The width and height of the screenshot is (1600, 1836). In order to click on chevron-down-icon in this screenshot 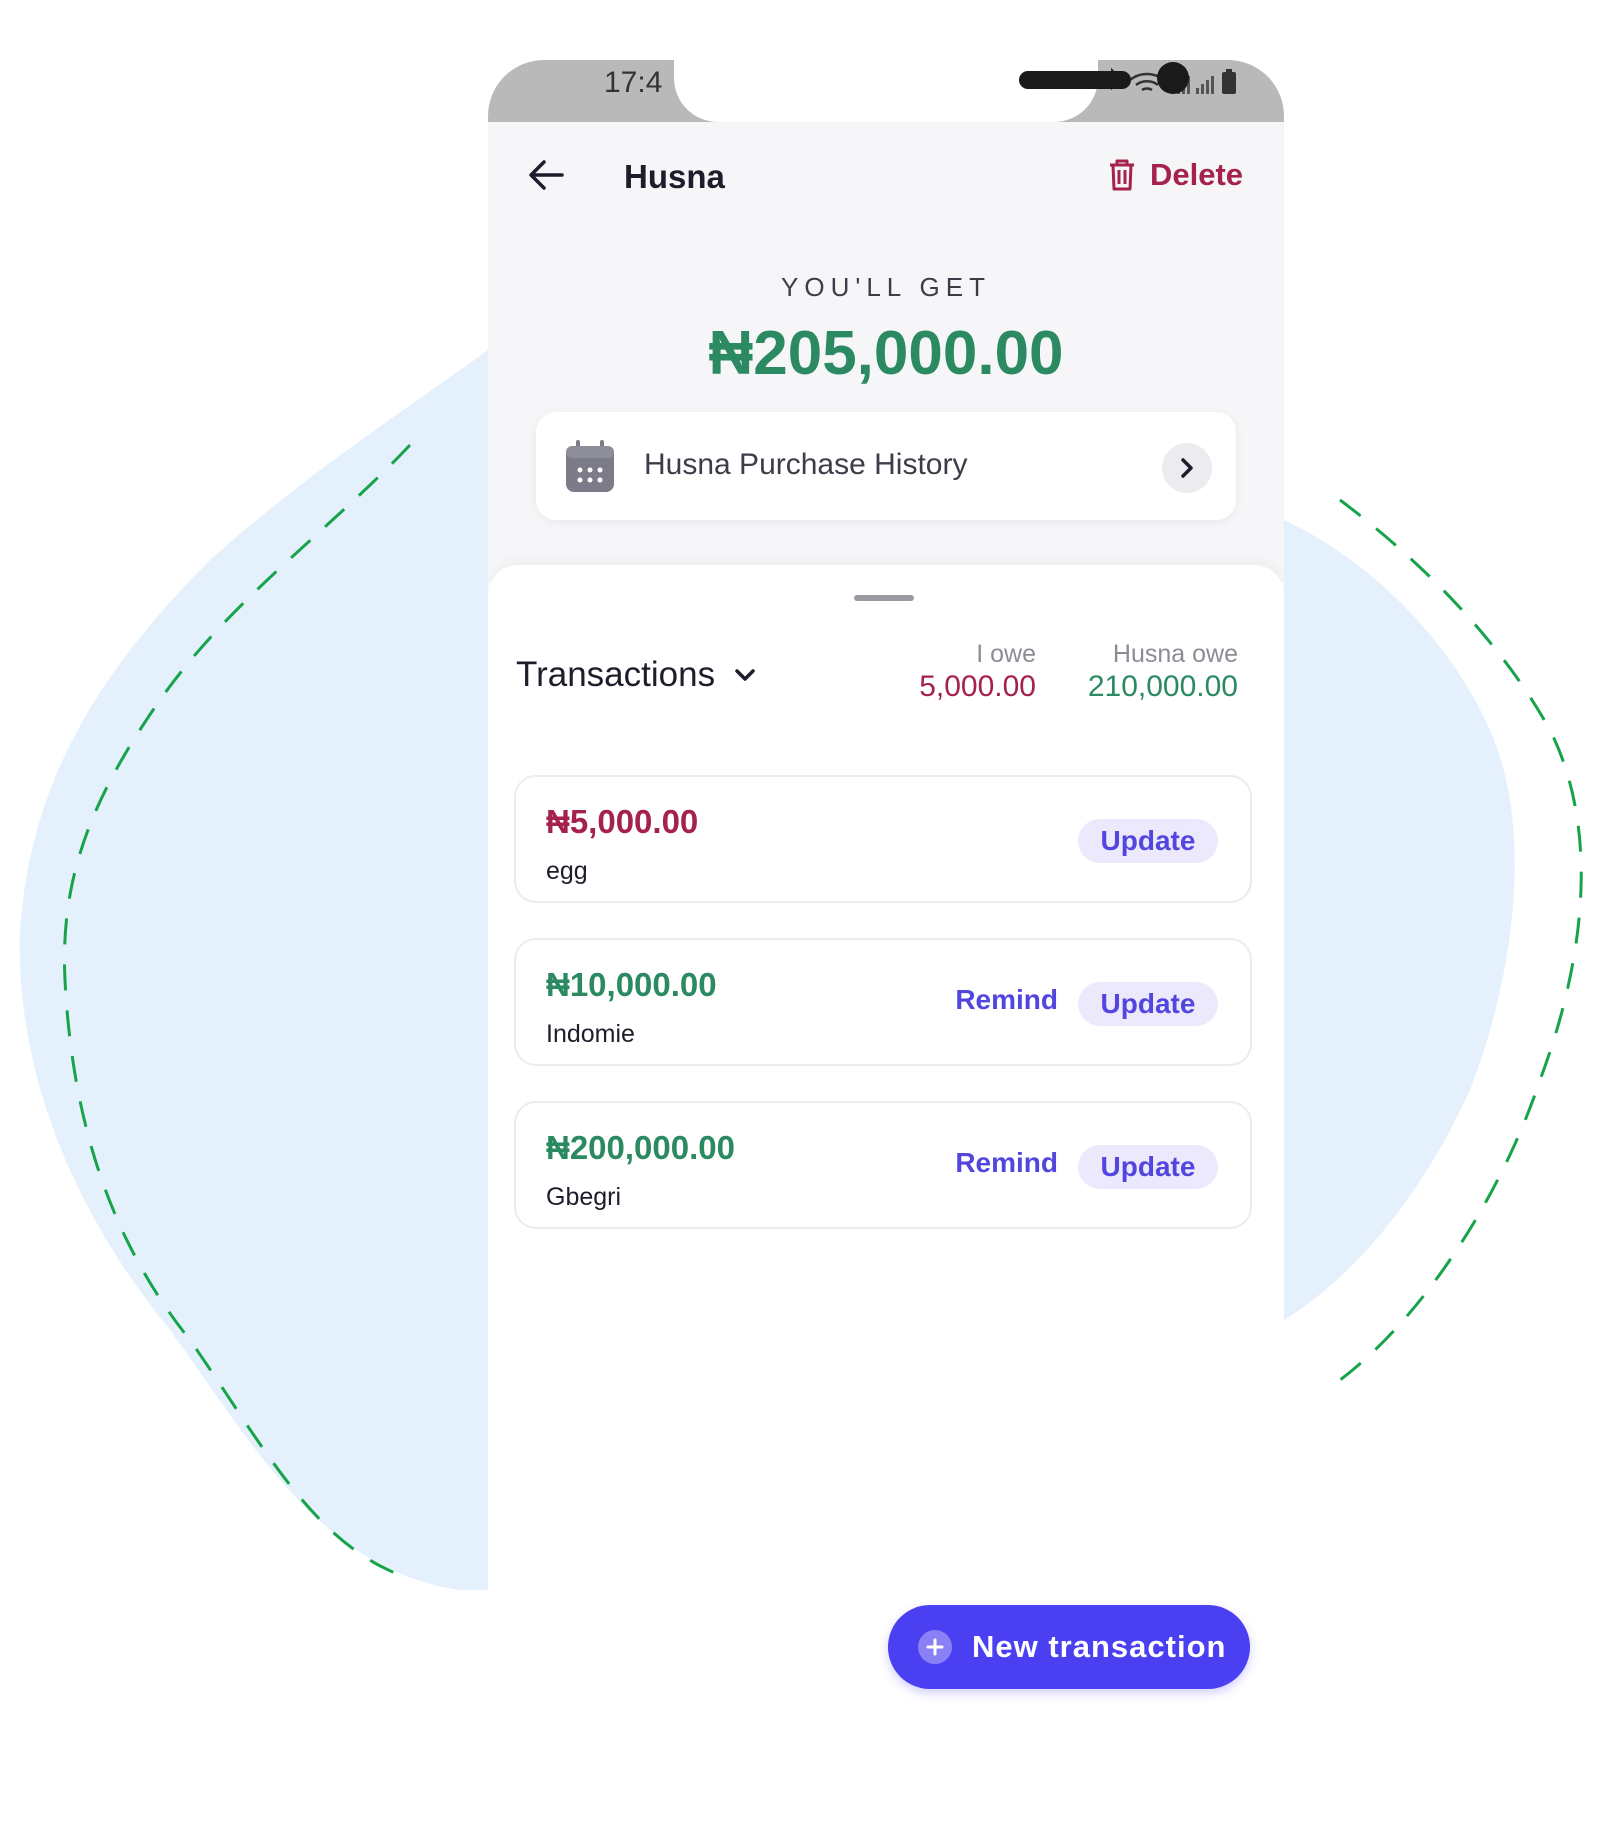, I will do `click(745, 675)`.